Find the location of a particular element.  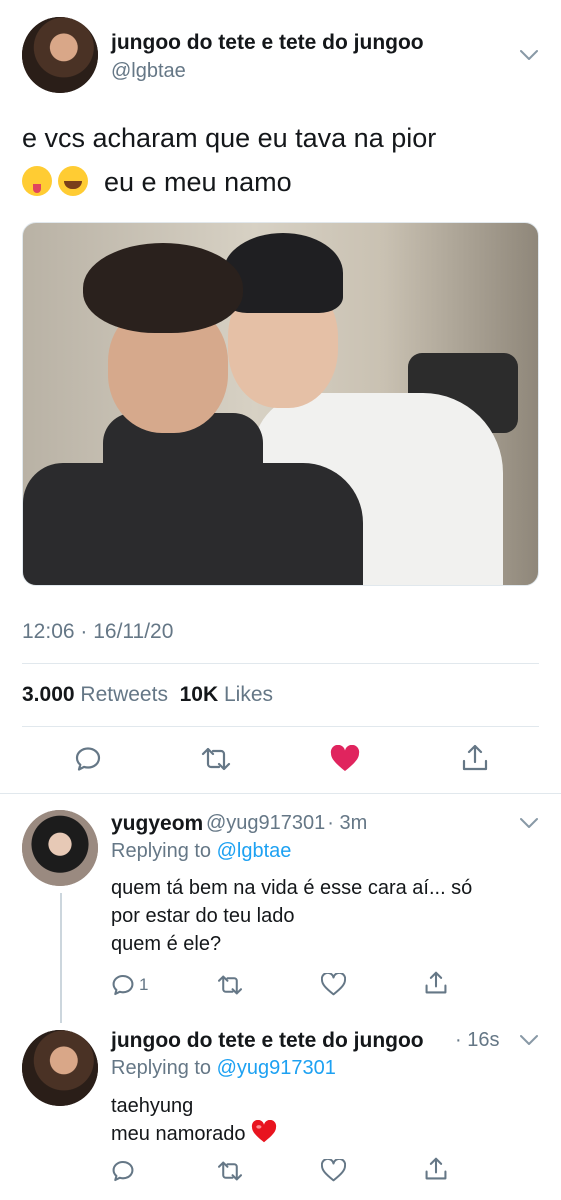

replying-to: Replying to @lgbtae is located at coordinates (201, 851).